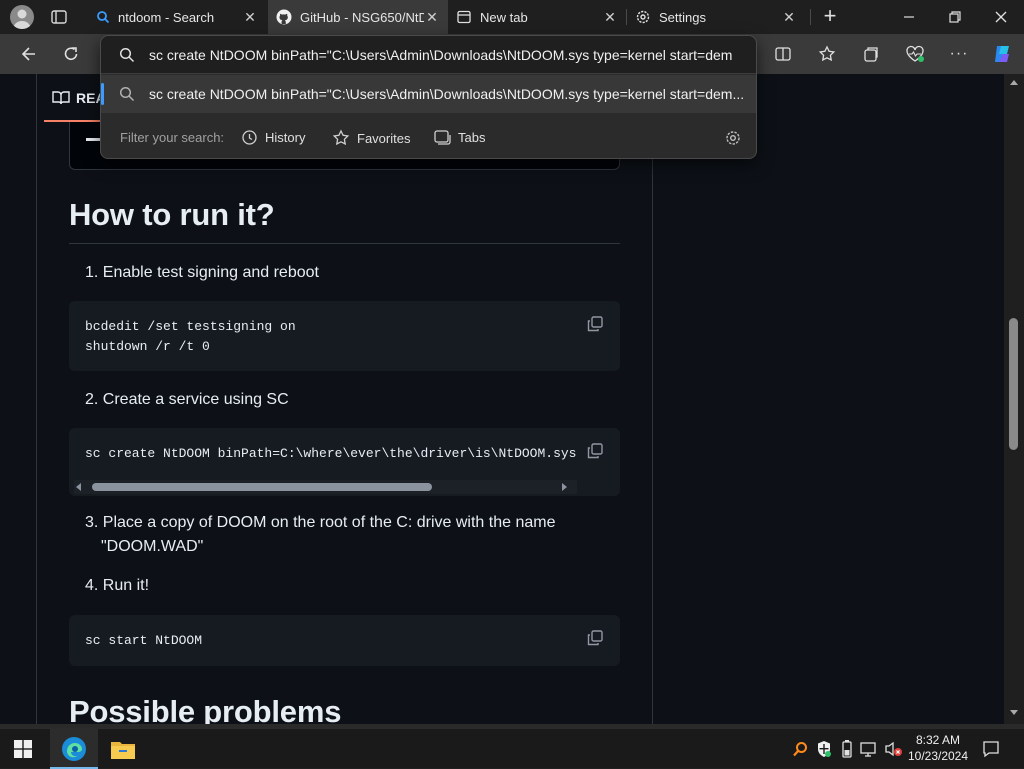 This screenshot has height=769, width=1024. What do you see at coordinates (166, 17) in the screenshot?
I see `tab-title: ntdoom - Search` at bounding box center [166, 17].